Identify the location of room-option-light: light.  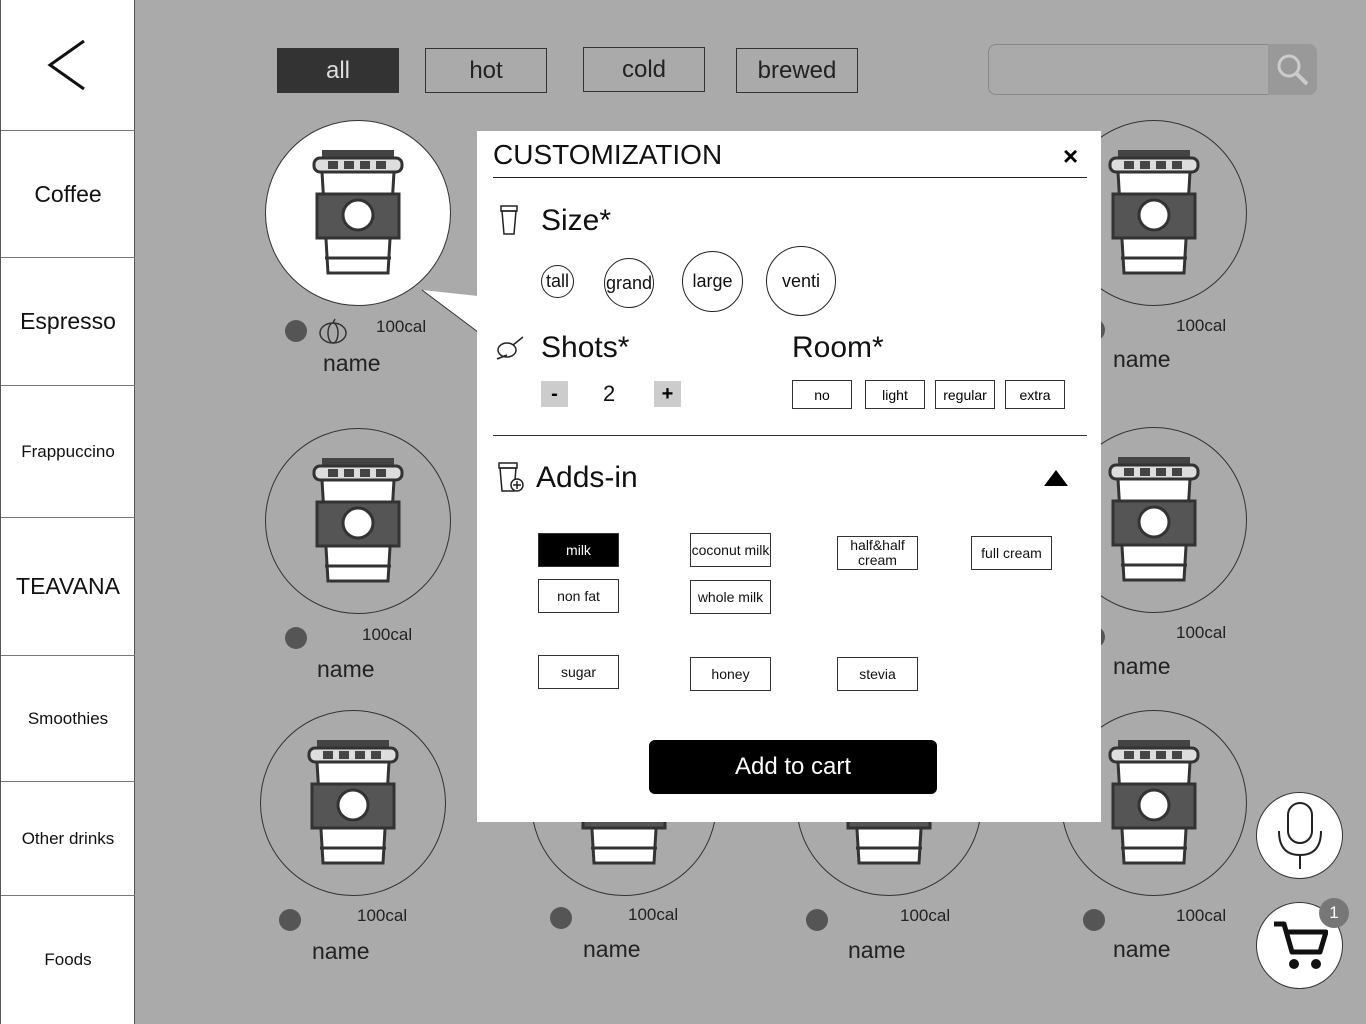
(895, 394).